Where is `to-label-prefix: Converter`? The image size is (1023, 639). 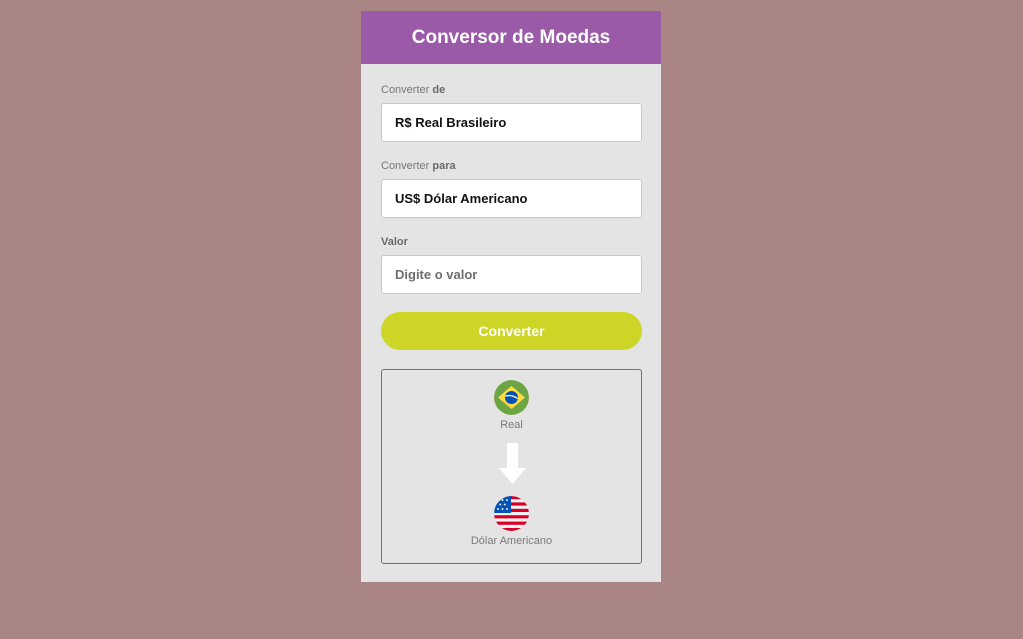
to-label-prefix: Converter is located at coordinates (405, 166).